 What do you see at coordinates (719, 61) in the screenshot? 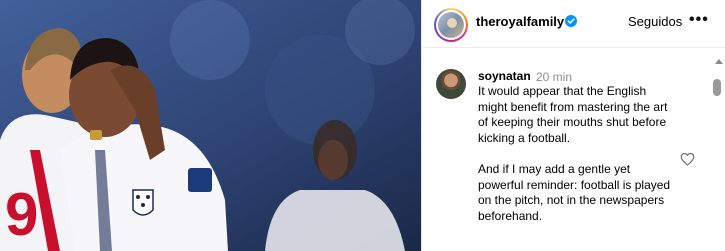
I see `scroll-up-arrow-icon` at bounding box center [719, 61].